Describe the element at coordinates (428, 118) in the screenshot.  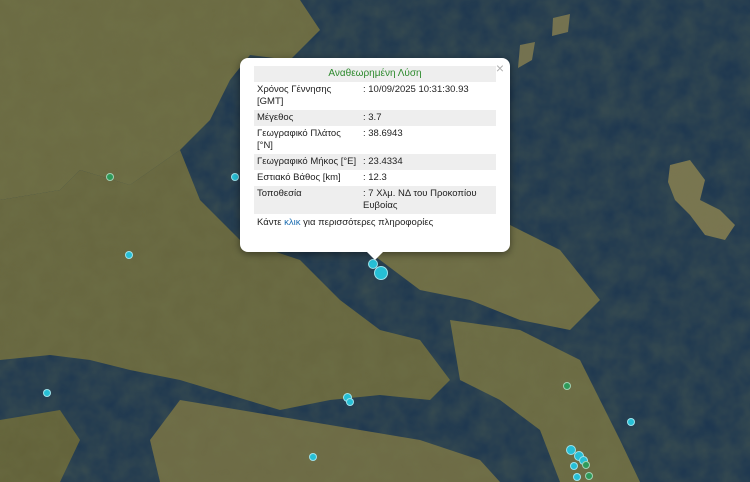
I see `magnitude-value: : 3.7` at that location.